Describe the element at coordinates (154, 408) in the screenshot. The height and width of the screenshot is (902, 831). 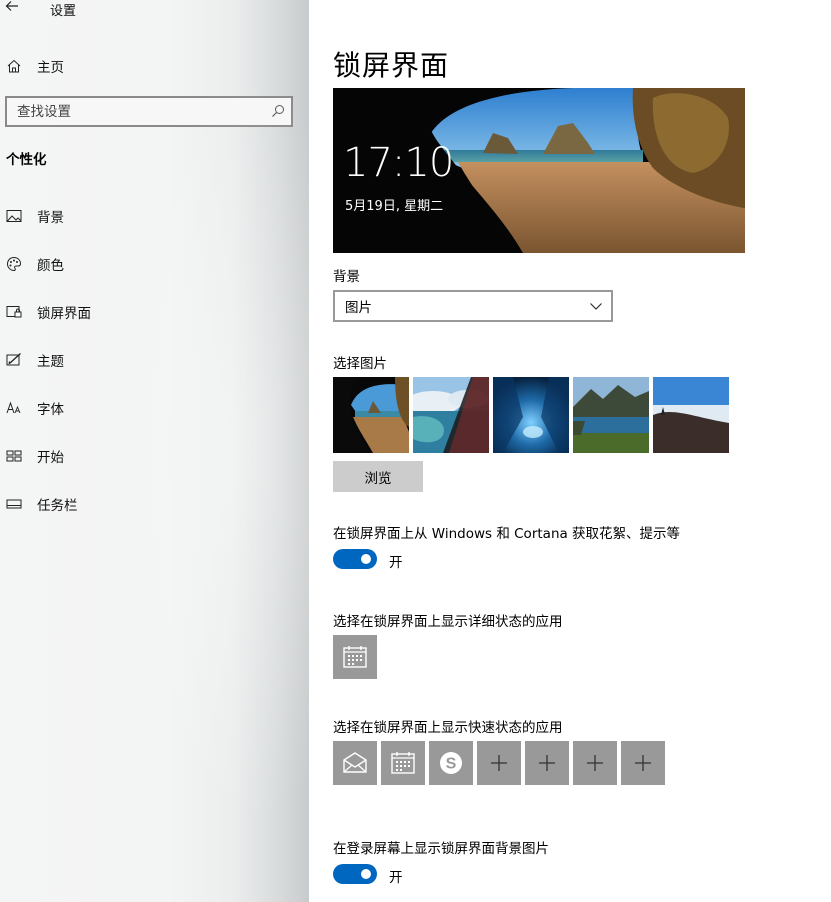
I see `sidebar-item-fonts: 字体` at that location.